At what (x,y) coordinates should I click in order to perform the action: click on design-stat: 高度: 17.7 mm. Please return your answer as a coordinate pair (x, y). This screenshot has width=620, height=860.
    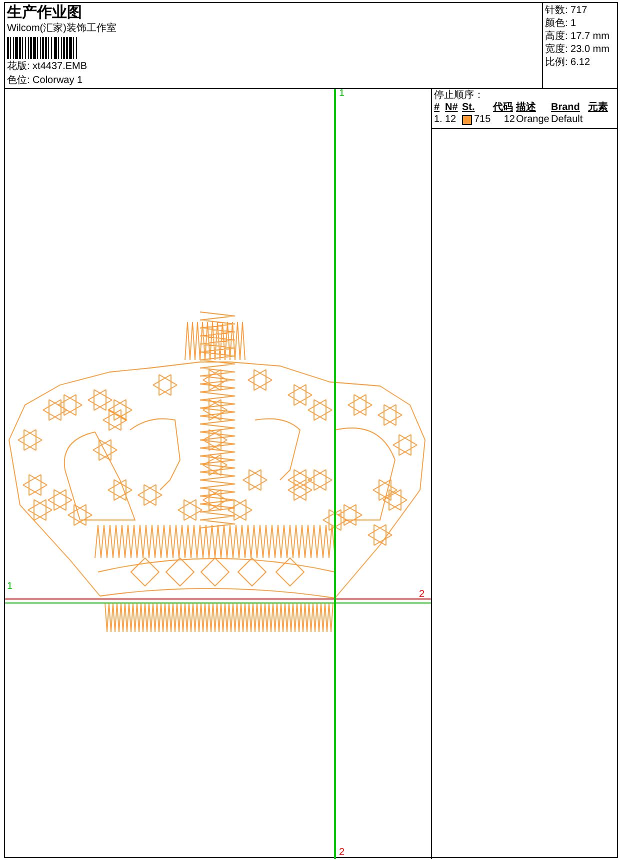
    Looking at the image, I should click on (577, 37).